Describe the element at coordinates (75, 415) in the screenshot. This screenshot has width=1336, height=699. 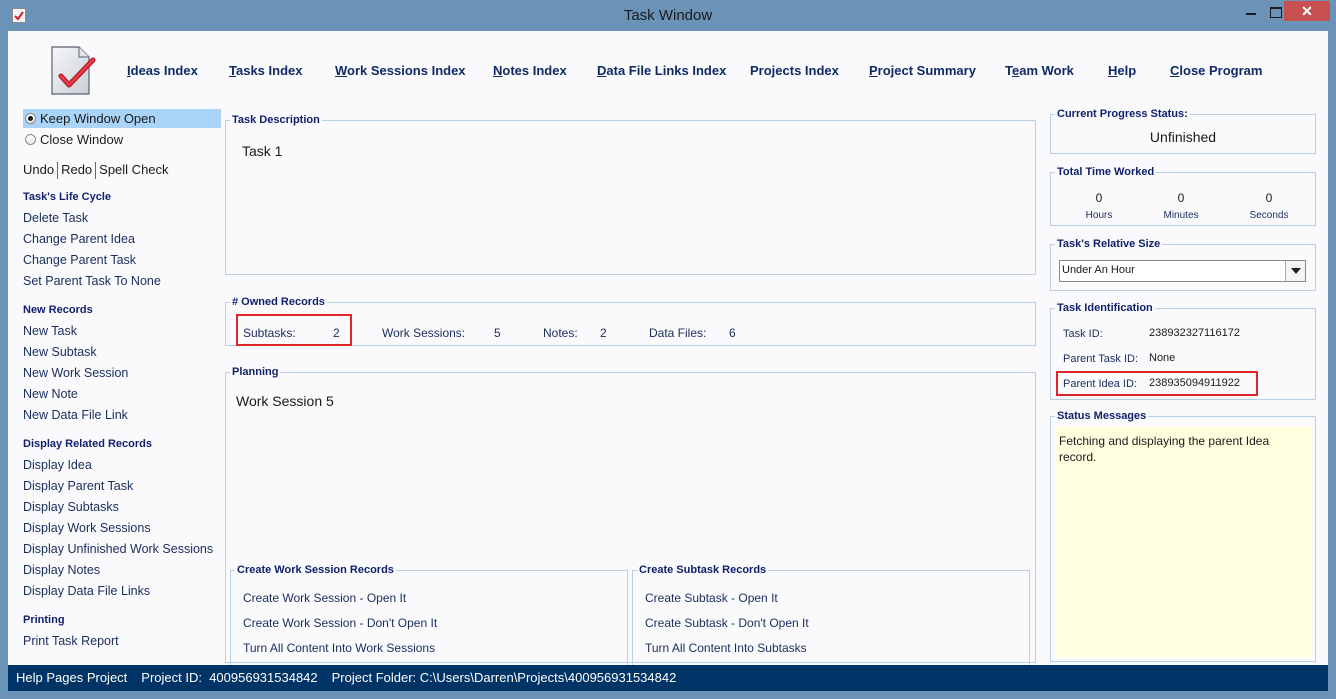
I see `new-data-file-link: New Data File Link` at that location.